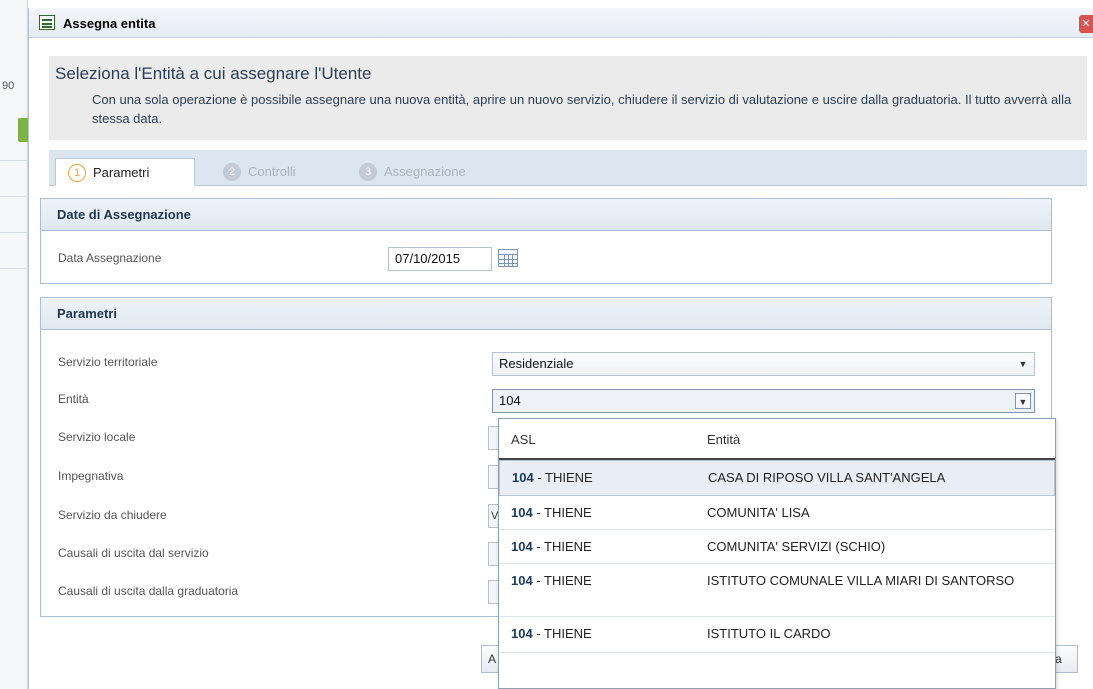 The width and height of the screenshot is (1093, 689). Describe the element at coordinates (763, 401) in the screenshot. I see `entita-combobox: 104 ▼` at that location.